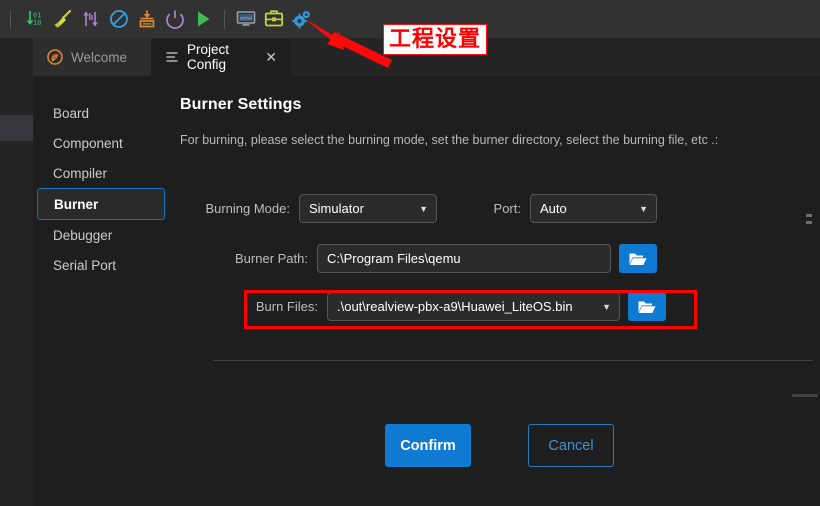  What do you see at coordinates (91, 19) in the screenshot?
I see `rebuild-arrows-icon` at bounding box center [91, 19].